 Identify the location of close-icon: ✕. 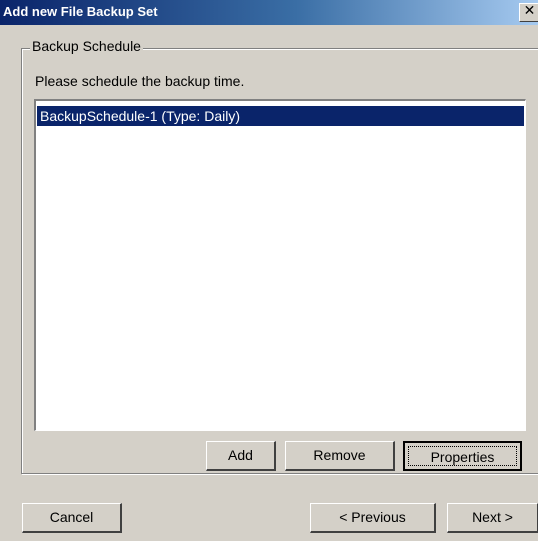
(529, 11).